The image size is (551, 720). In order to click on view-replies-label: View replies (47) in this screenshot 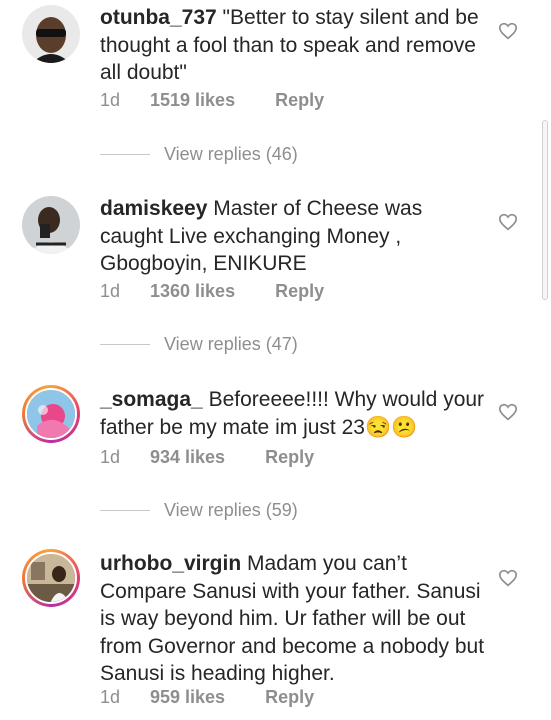, I will do `click(231, 344)`.